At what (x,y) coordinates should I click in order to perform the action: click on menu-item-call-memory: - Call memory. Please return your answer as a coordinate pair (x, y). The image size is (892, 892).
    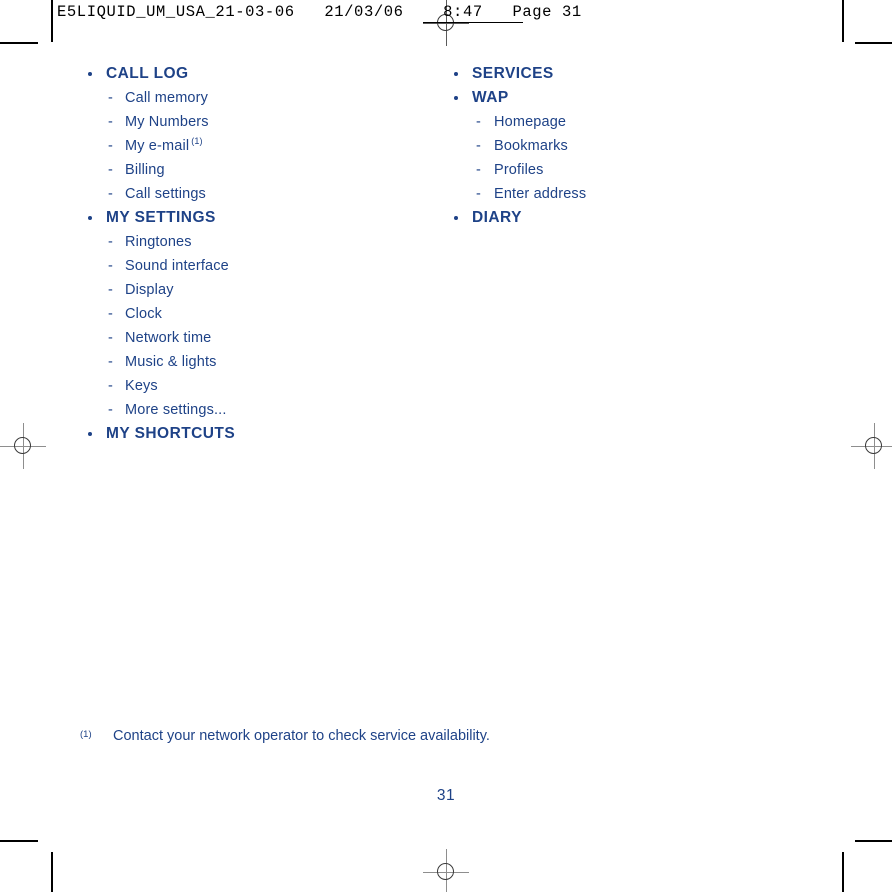
    Looking at the image, I should click on (250, 98).